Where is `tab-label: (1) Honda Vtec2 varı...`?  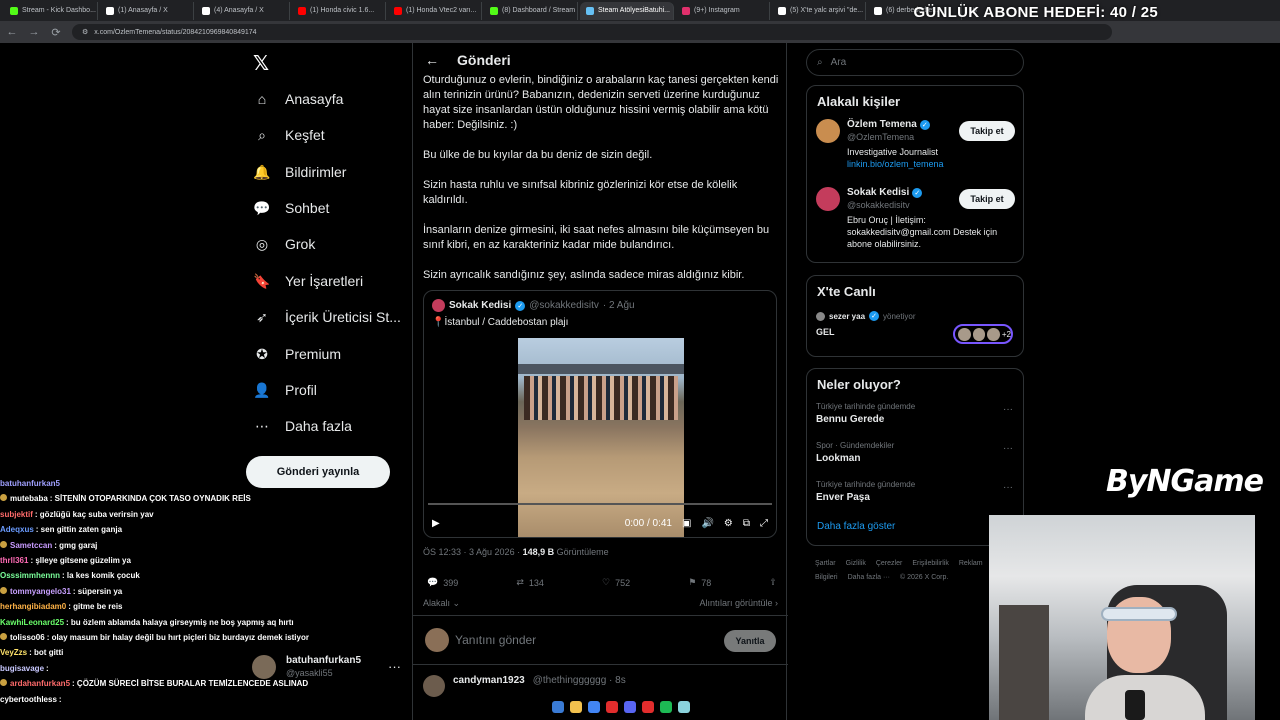
tab-label: (1) Honda Vtec2 varı... is located at coordinates (441, 10).